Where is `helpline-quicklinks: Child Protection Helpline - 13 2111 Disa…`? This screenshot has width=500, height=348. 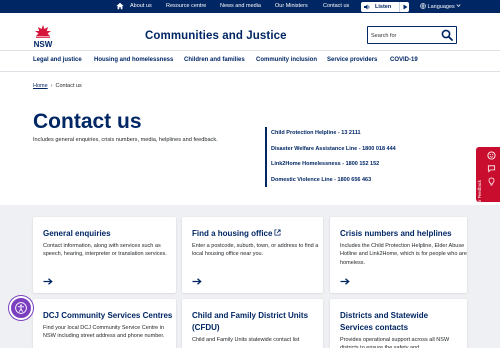 helpline-quicklinks: Child Protection Helpline - 13 2111 Disa… is located at coordinates (360, 157).